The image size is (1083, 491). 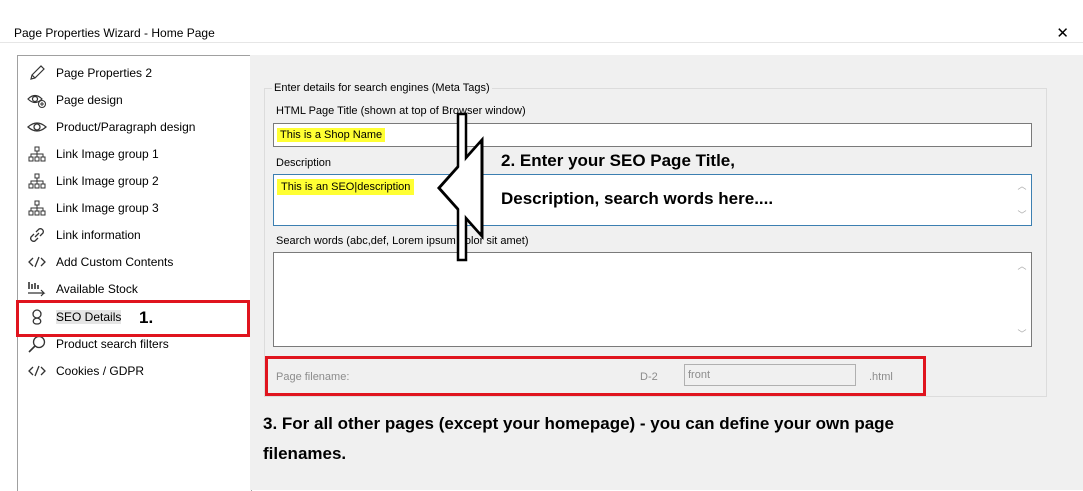 What do you see at coordinates (541, 42) in the screenshot?
I see `titlebar-divider` at bounding box center [541, 42].